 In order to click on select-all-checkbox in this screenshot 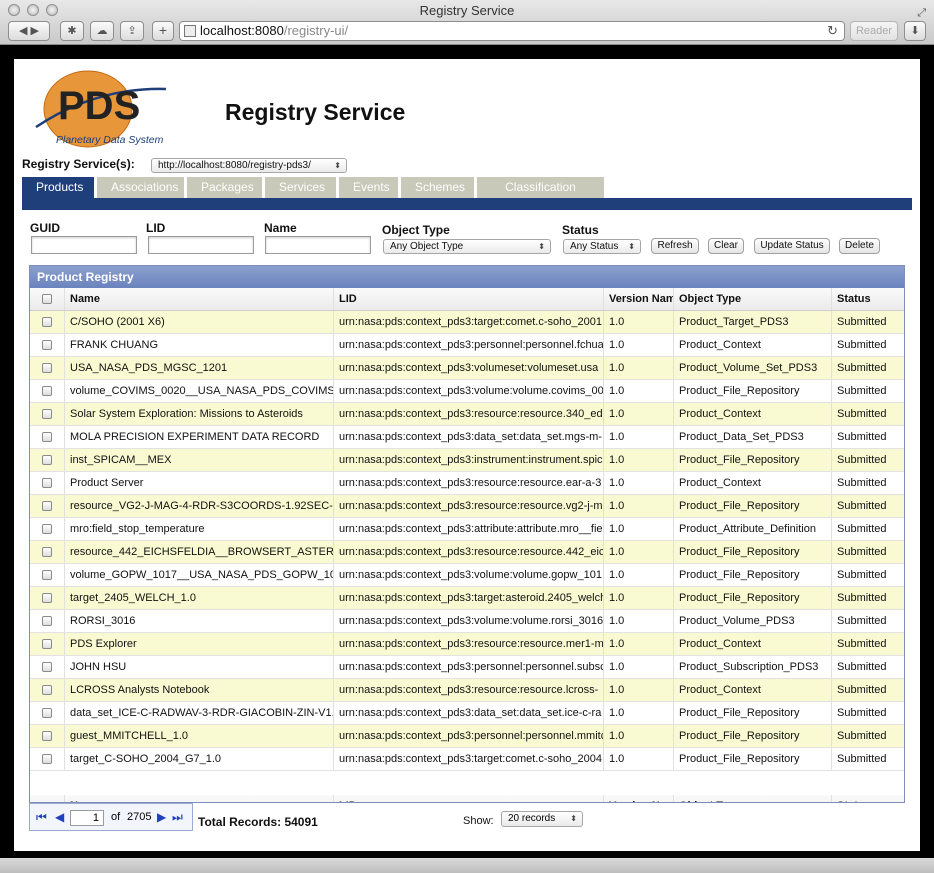, I will do `click(47, 299)`.